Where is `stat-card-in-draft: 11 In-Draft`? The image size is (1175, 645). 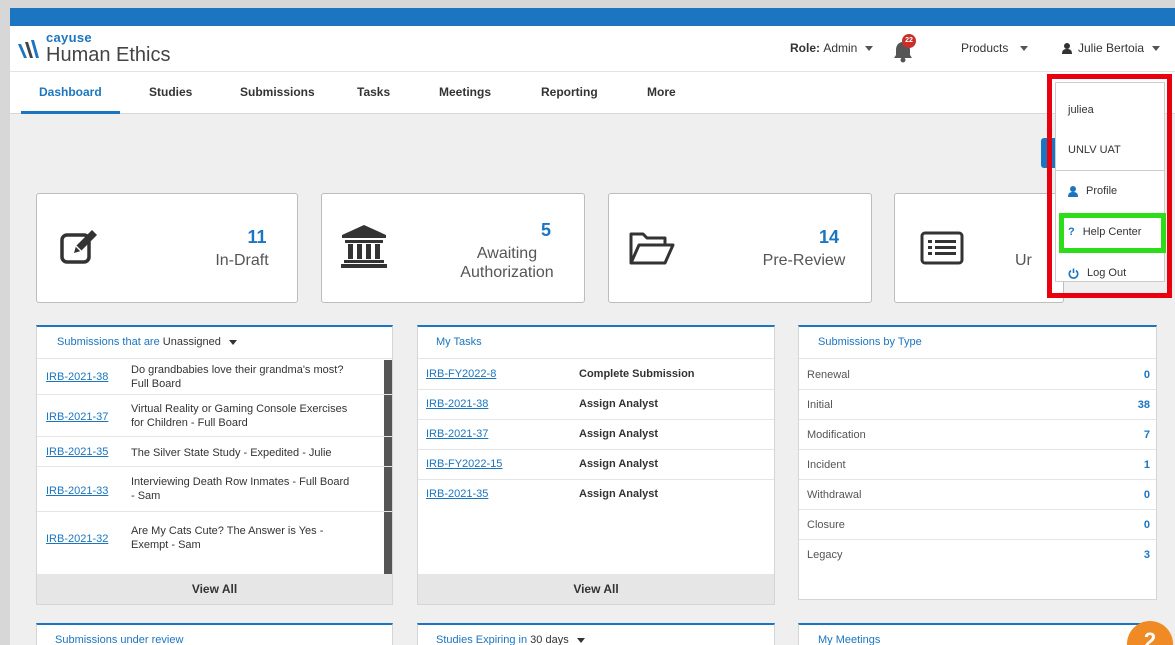
stat-card-in-draft: 11 In-Draft is located at coordinates (167, 248).